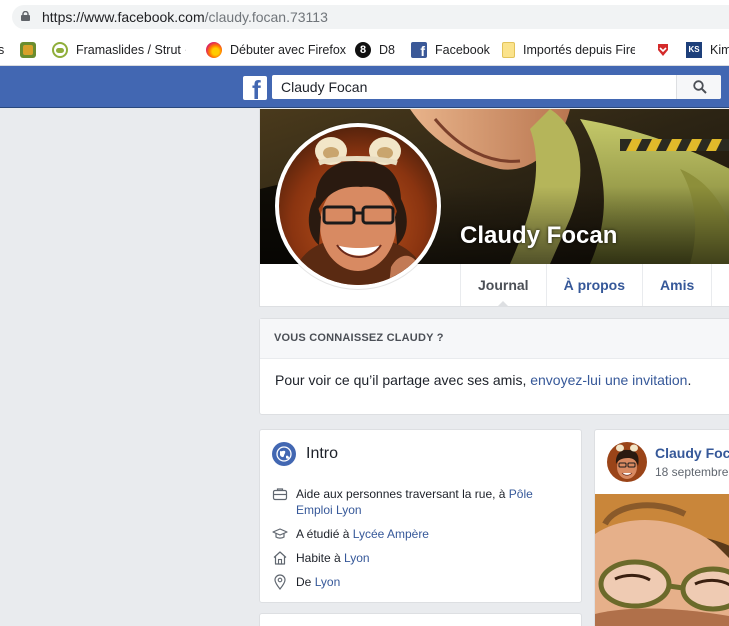 This screenshot has width=729, height=626. Describe the element at coordinates (320, 558) in the screenshot. I see `intro-item-text: Habite à` at that location.